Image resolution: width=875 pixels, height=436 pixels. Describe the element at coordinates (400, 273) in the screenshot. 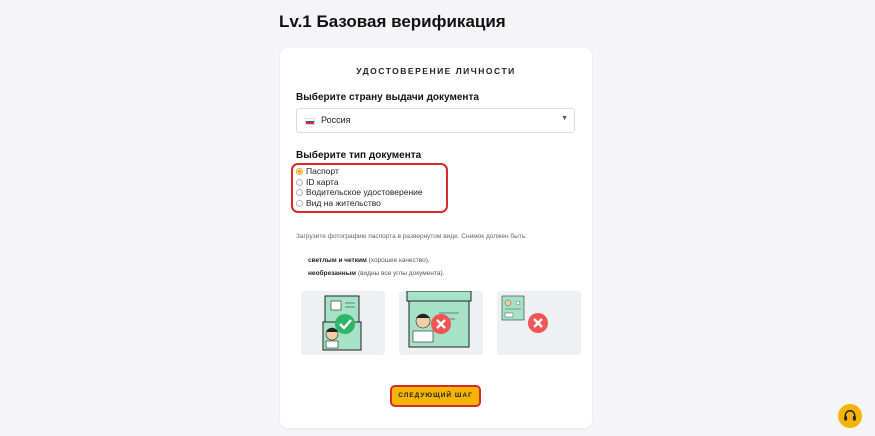

I see `requirement-text: (видны все углы документа).` at that location.